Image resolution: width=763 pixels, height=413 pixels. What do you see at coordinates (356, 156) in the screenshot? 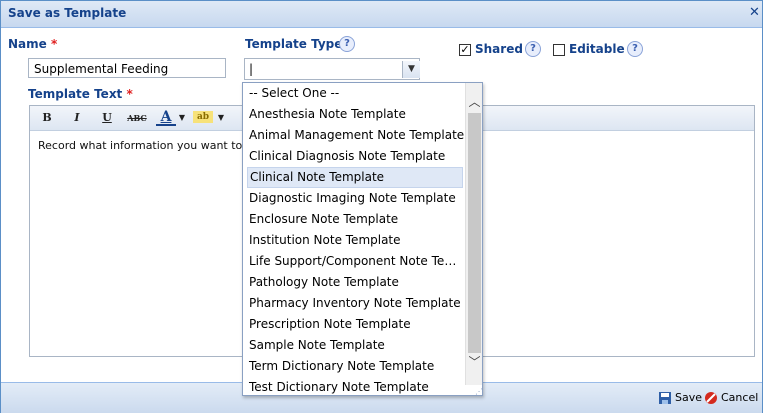
I see `dropdown-option: Clinical Diagnosis Note Template` at bounding box center [356, 156].